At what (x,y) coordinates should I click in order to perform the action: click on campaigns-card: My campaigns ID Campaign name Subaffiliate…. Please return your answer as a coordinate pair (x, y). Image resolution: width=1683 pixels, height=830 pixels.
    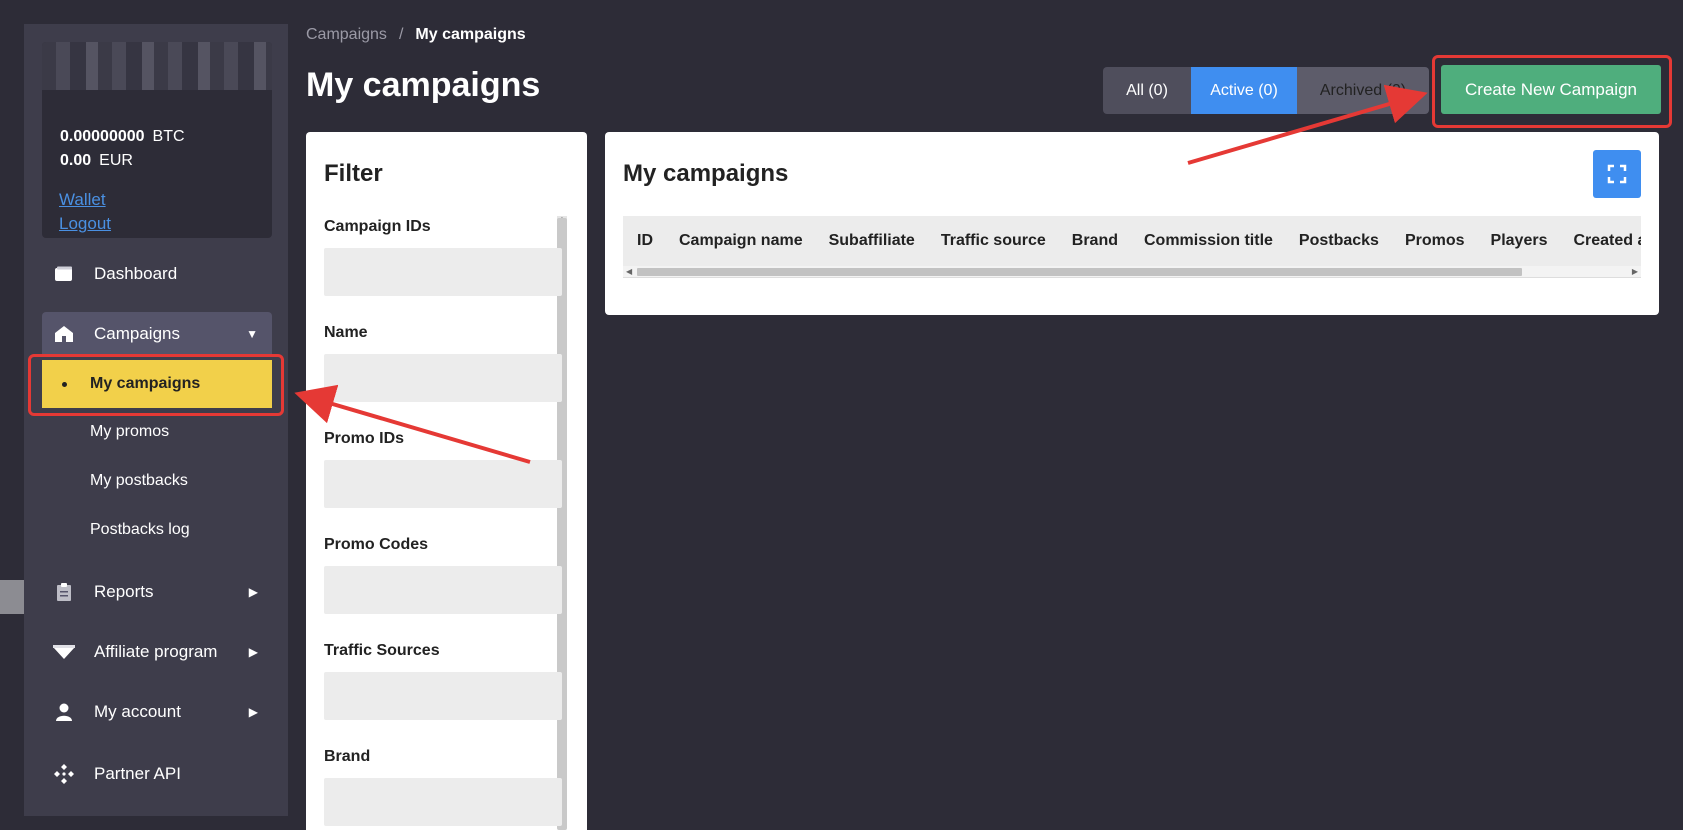
    Looking at the image, I should click on (1132, 223).